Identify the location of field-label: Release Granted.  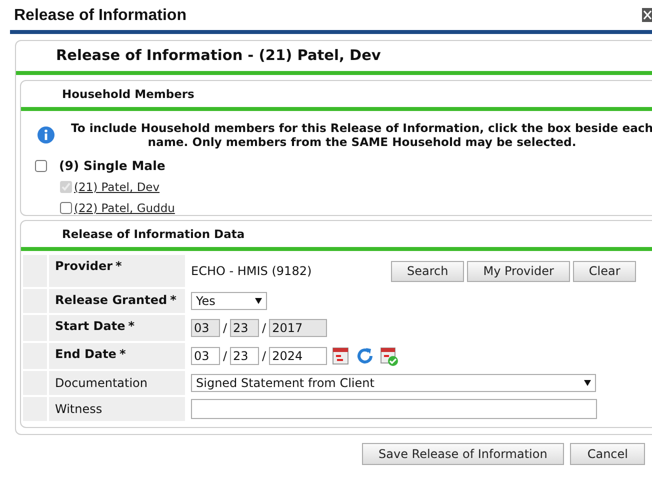
(111, 300).